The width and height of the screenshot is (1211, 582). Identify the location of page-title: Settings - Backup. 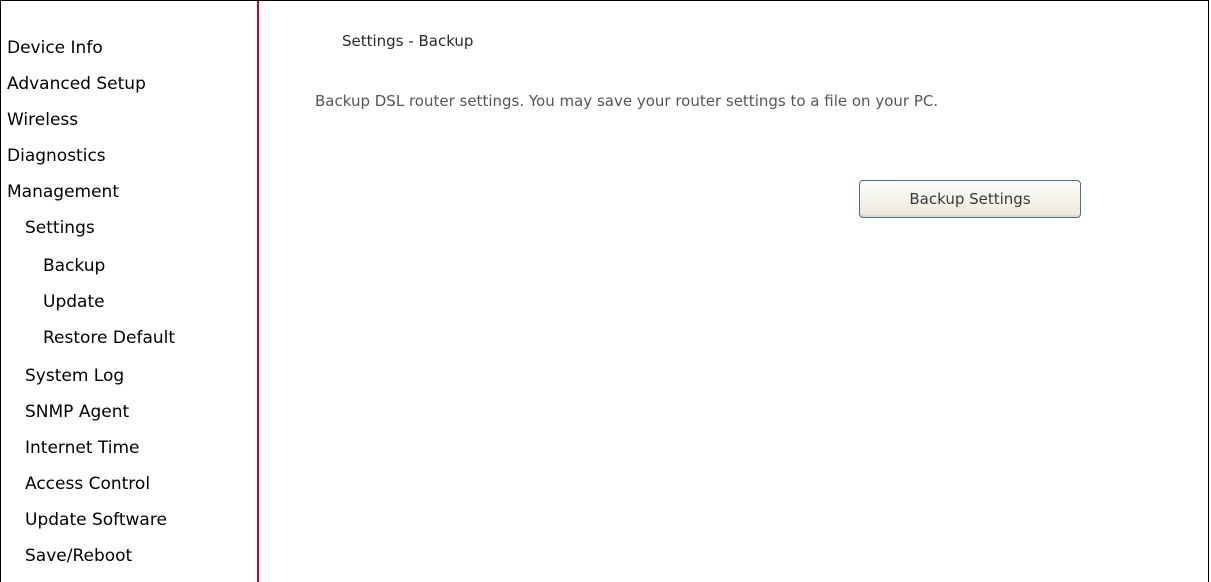
(408, 41).